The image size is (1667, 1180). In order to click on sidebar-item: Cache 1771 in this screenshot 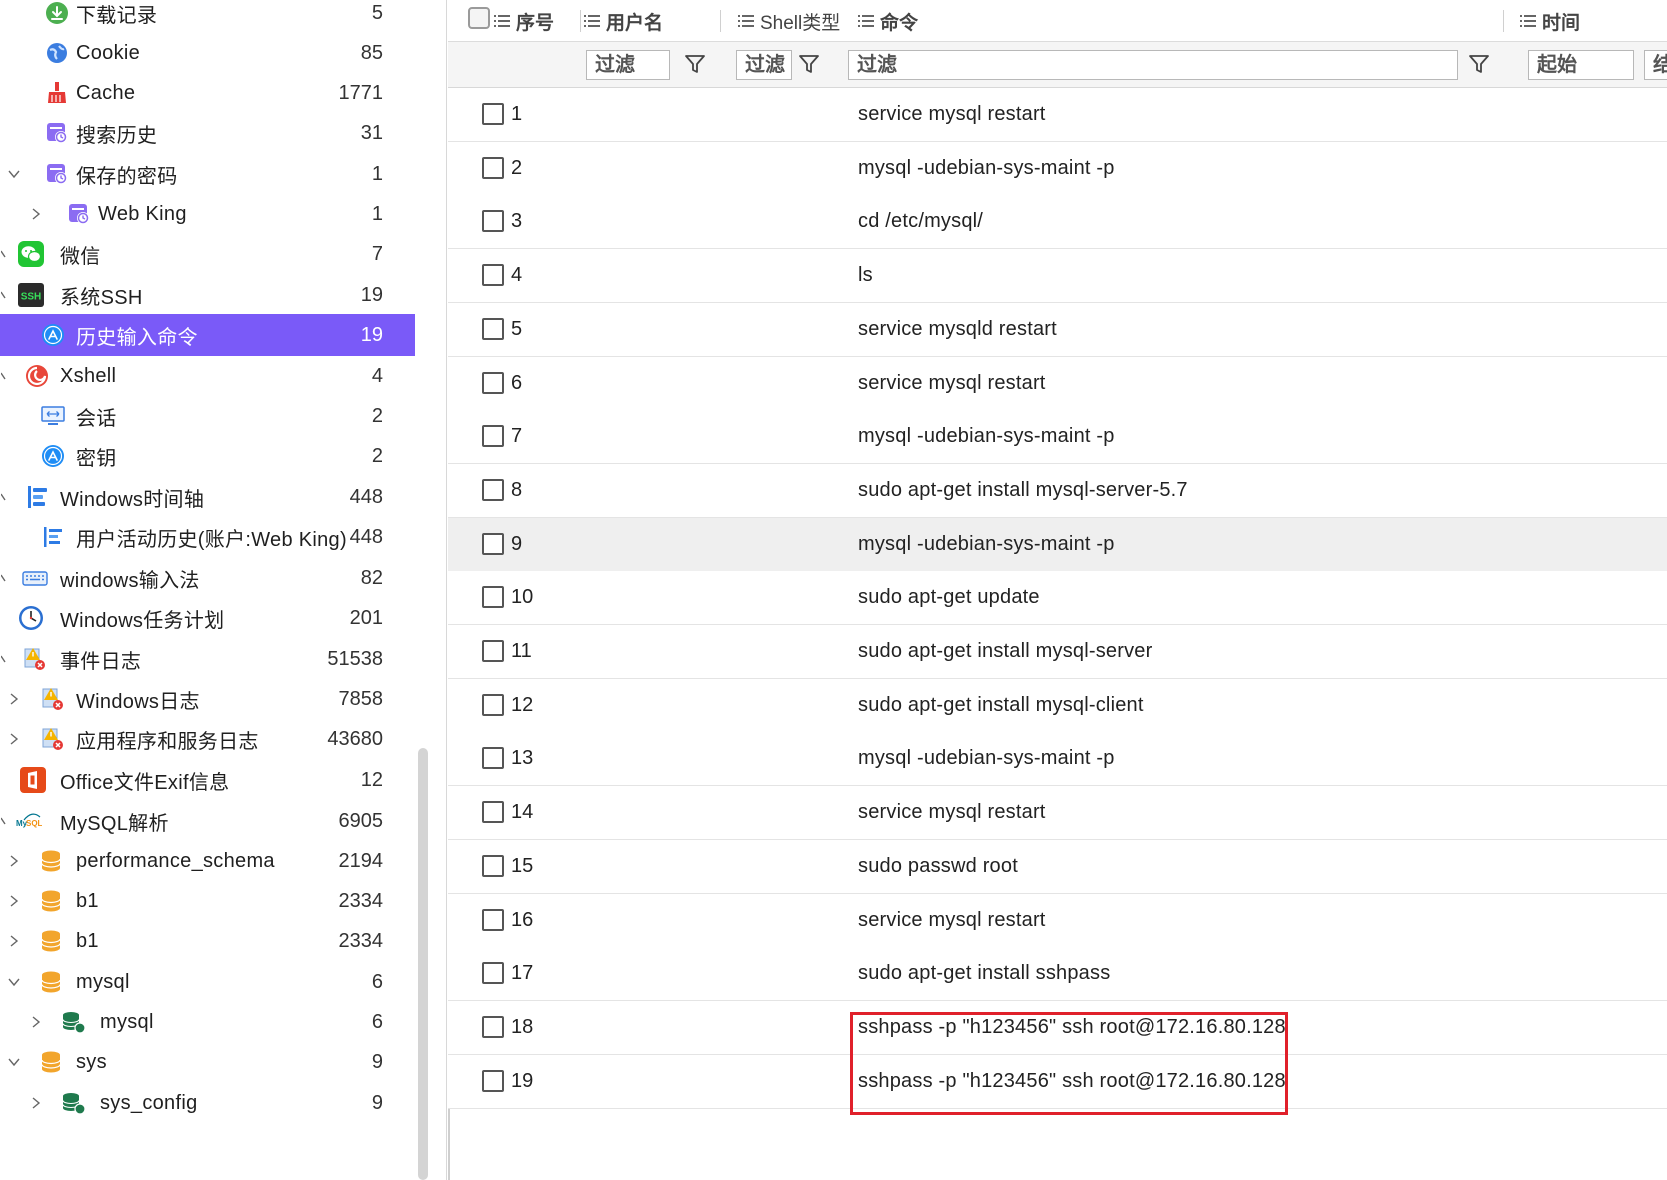, I will do `click(207, 93)`.